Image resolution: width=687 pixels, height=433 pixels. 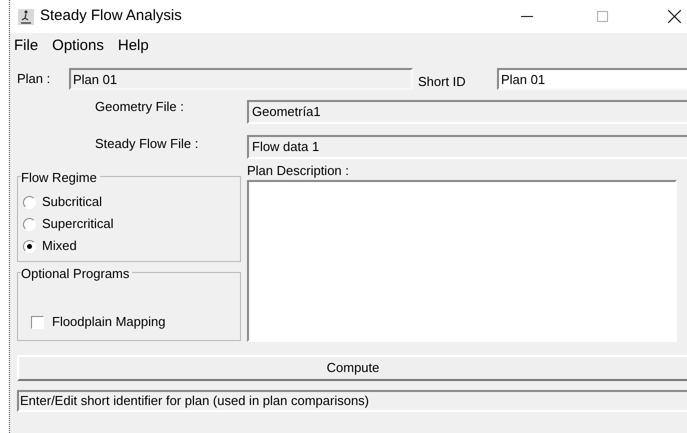 What do you see at coordinates (352, 368) in the screenshot?
I see `compute-button: Compute` at bounding box center [352, 368].